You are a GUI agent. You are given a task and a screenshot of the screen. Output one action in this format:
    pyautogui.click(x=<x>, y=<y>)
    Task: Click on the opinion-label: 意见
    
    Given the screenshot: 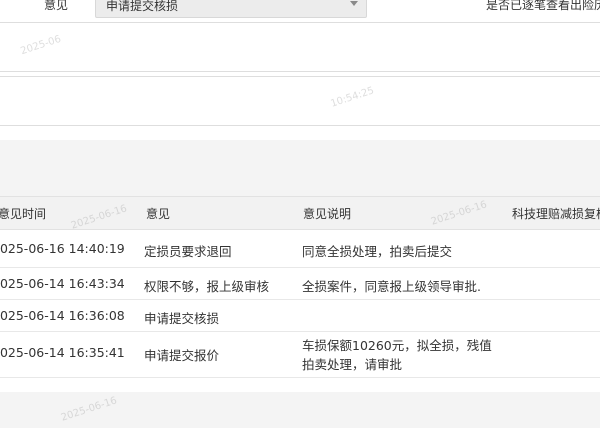 What is the action you would take?
    pyautogui.click(x=56, y=6)
    